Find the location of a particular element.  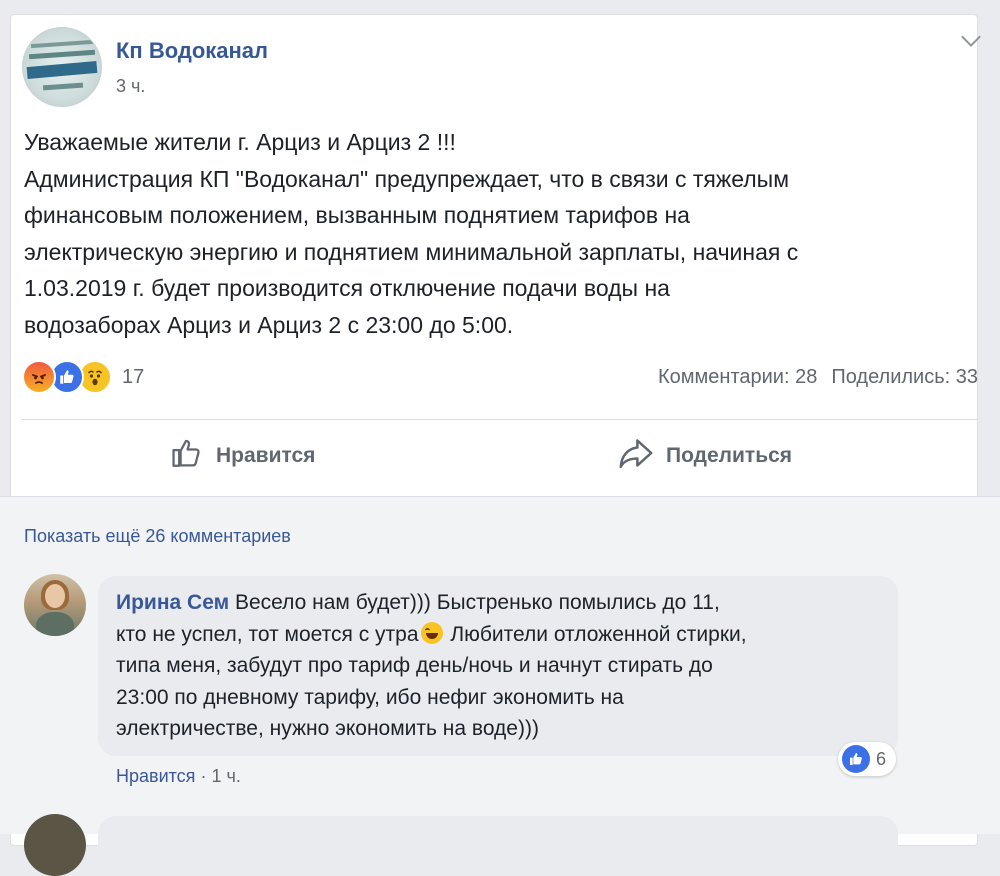

comment-timestamp: 1 ч. is located at coordinates (225, 776).